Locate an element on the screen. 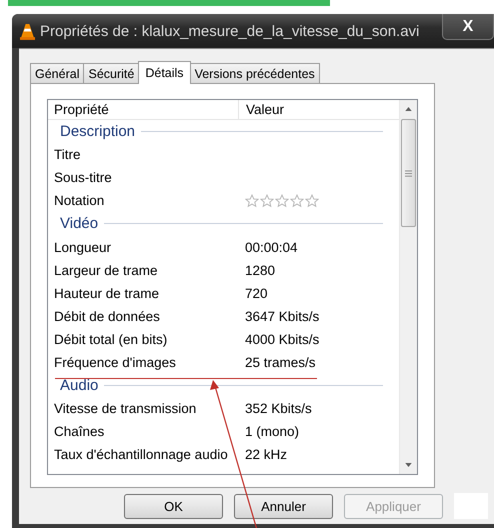 The width and height of the screenshot is (494, 528). tab: Détails is located at coordinates (164, 72).